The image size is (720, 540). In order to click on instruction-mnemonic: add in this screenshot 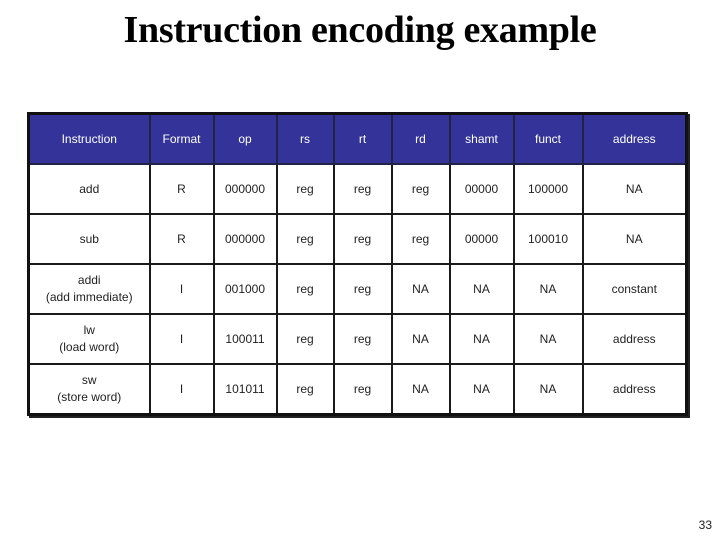, I will do `click(89, 188)`.